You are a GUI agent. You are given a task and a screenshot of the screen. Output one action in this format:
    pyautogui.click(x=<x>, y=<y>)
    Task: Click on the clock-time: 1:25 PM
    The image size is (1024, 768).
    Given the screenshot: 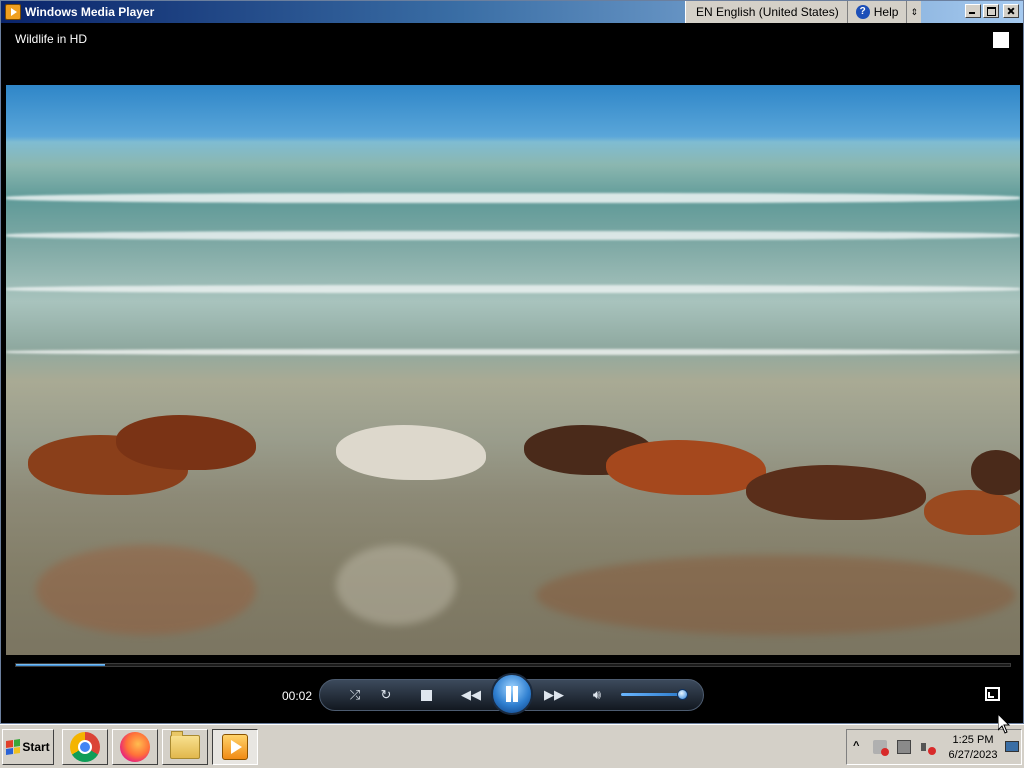 What is the action you would take?
    pyautogui.click(x=973, y=740)
    